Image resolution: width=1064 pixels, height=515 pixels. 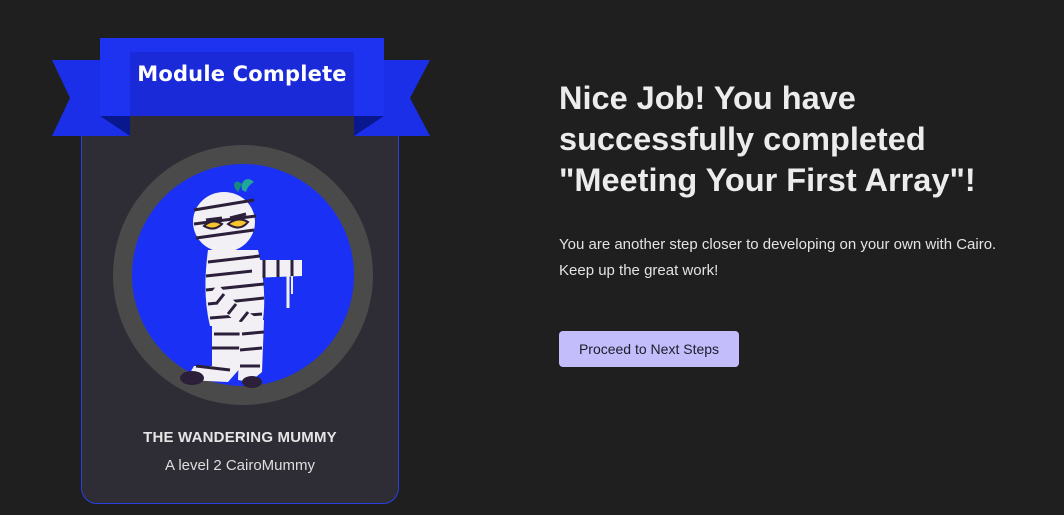 I want to click on proceed-to-next-steps-button: Proceed to Next Steps, so click(x=649, y=349).